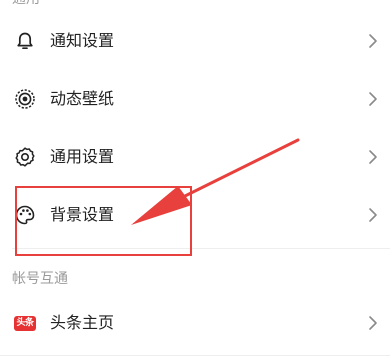  What do you see at coordinates (40, 279) in the screenshot?
I see `section-header-account: 帐号互通` at bounding box center [40, 279].